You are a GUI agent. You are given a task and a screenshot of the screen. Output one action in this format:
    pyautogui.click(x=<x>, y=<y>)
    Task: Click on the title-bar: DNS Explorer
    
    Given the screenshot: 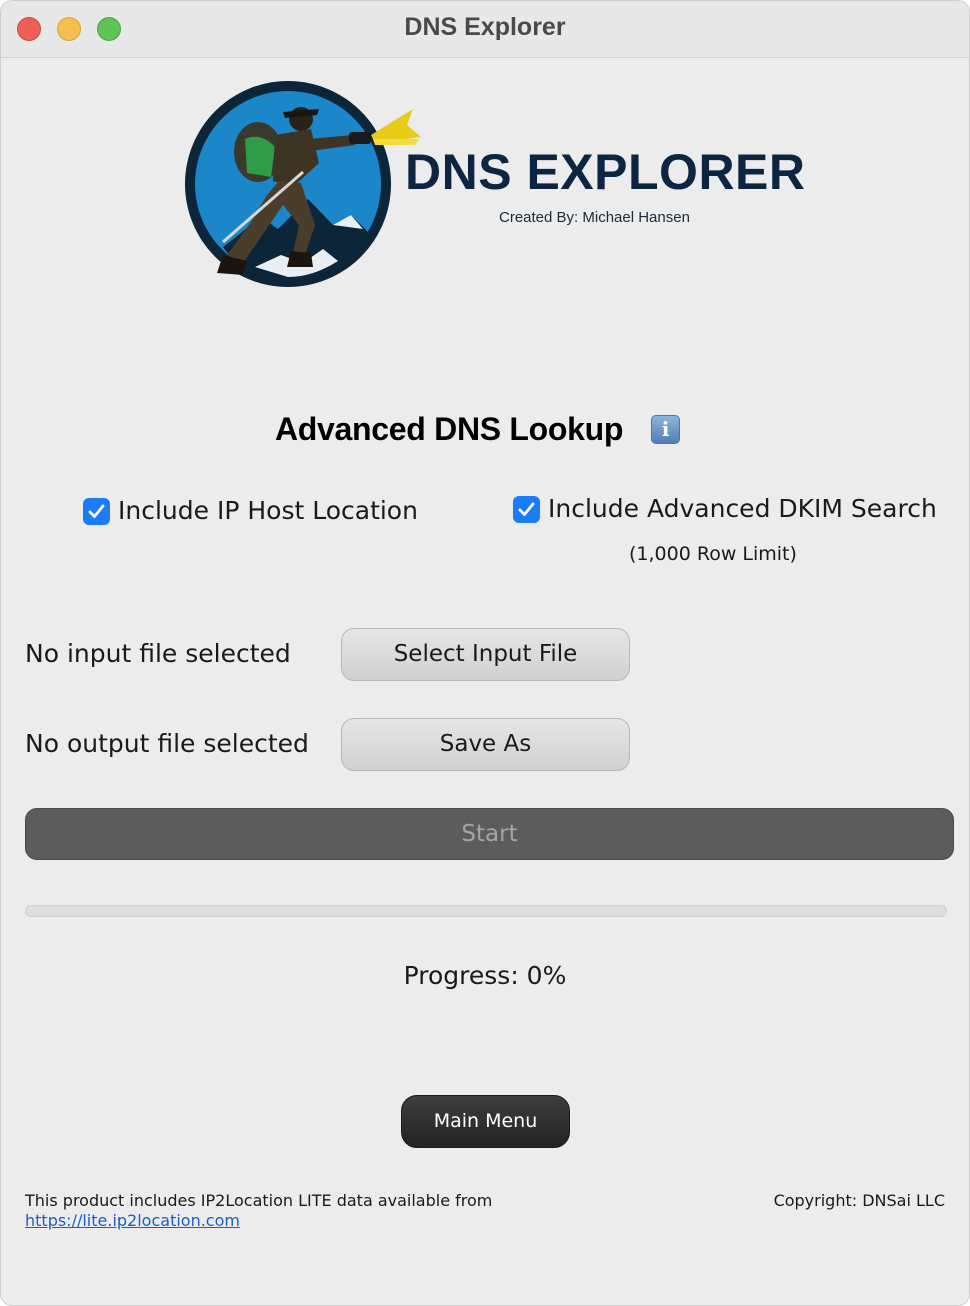 What is the action you would take?
    pyautogui.click(x=485, y=29)
    